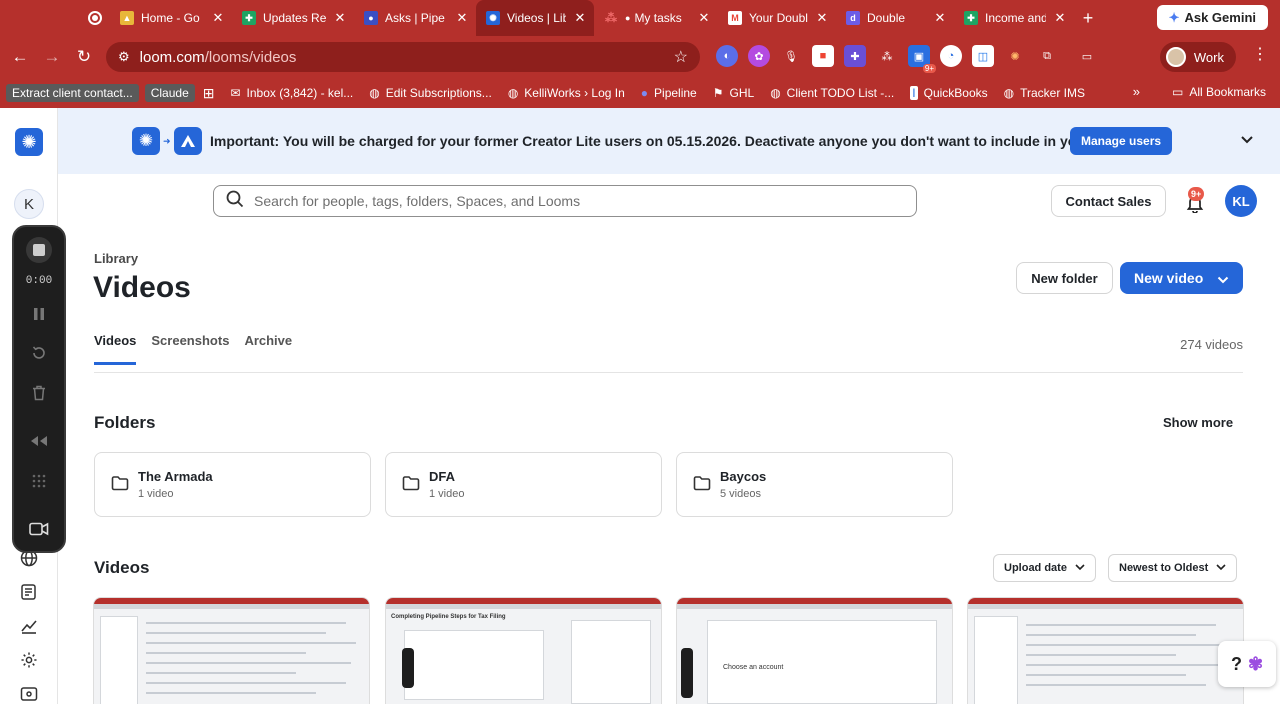 The width and height of the screenshot is (1280, 704). Describe the element at coordinates (656, 18) in the screenshot. I see `browser-tab: ⁂ ● My tasks ✕` at that location.